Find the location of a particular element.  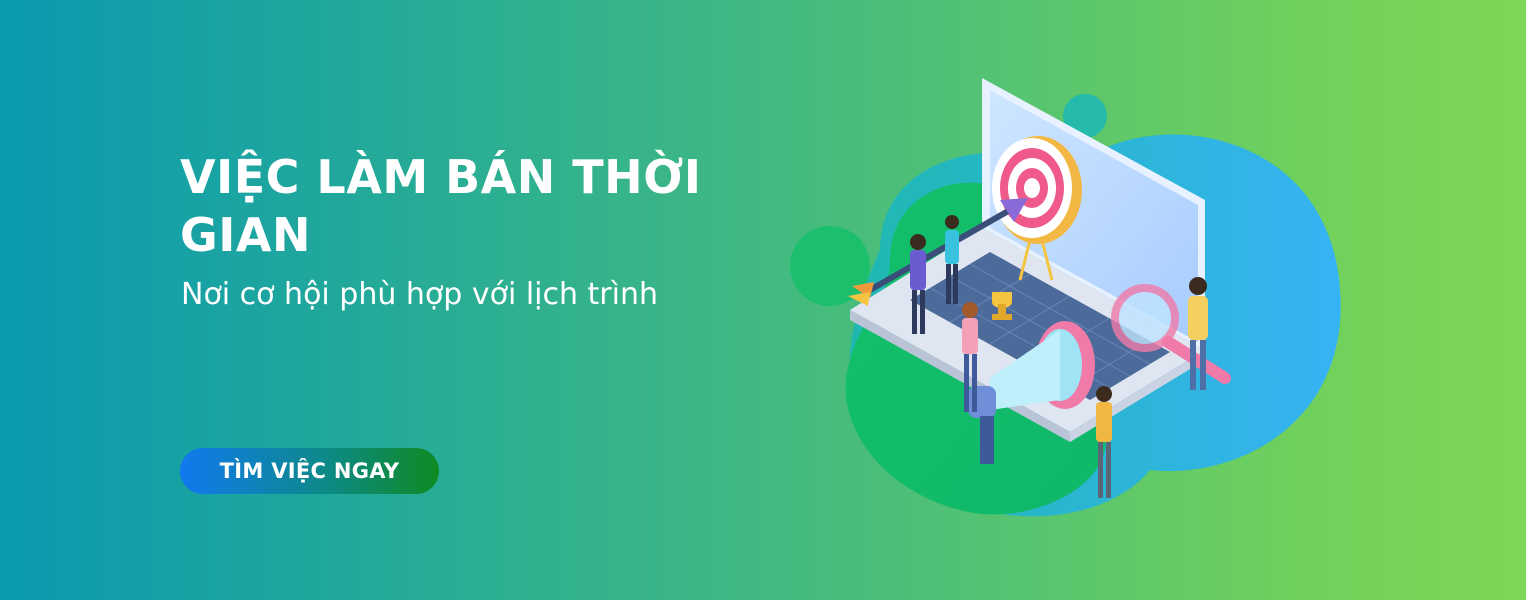

headline: VIỆC LÀM BÁN THỜI GIAN is located at coordinates (441, 206).